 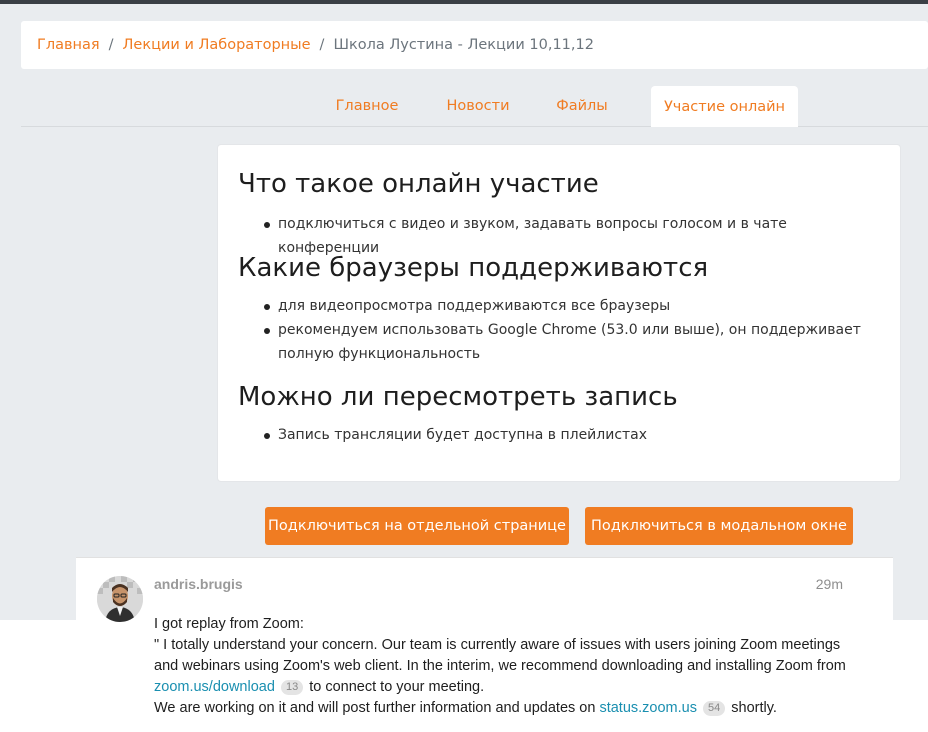 I want to click on tab-main: Главное, so click(x=367, y=106).